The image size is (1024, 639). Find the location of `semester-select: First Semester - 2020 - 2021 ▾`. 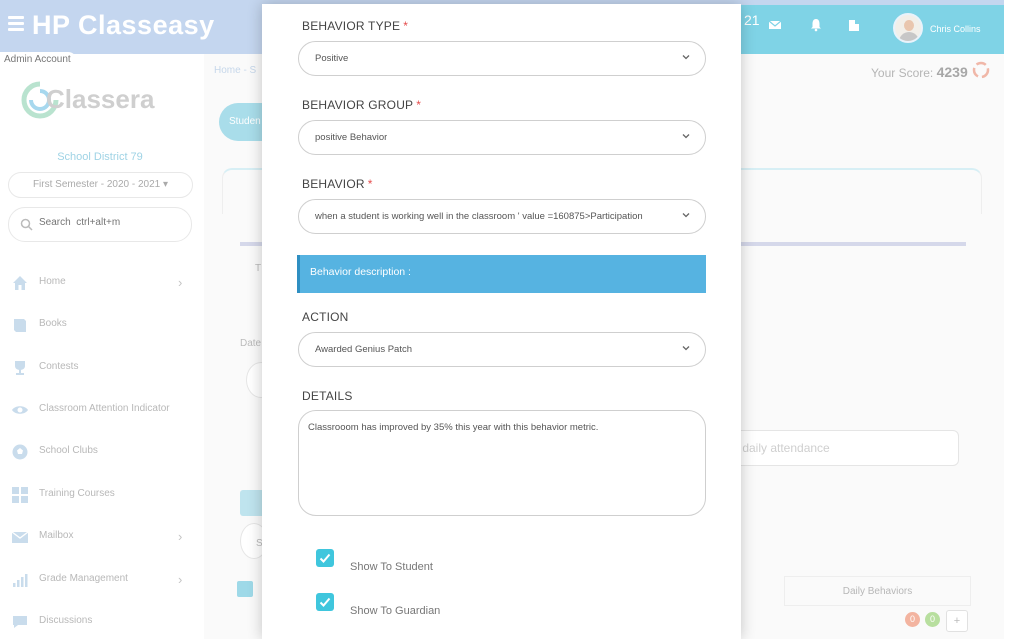

semester-select: First Semester - 2020 - 2021 ▾ is located at coordinates (100, 185).